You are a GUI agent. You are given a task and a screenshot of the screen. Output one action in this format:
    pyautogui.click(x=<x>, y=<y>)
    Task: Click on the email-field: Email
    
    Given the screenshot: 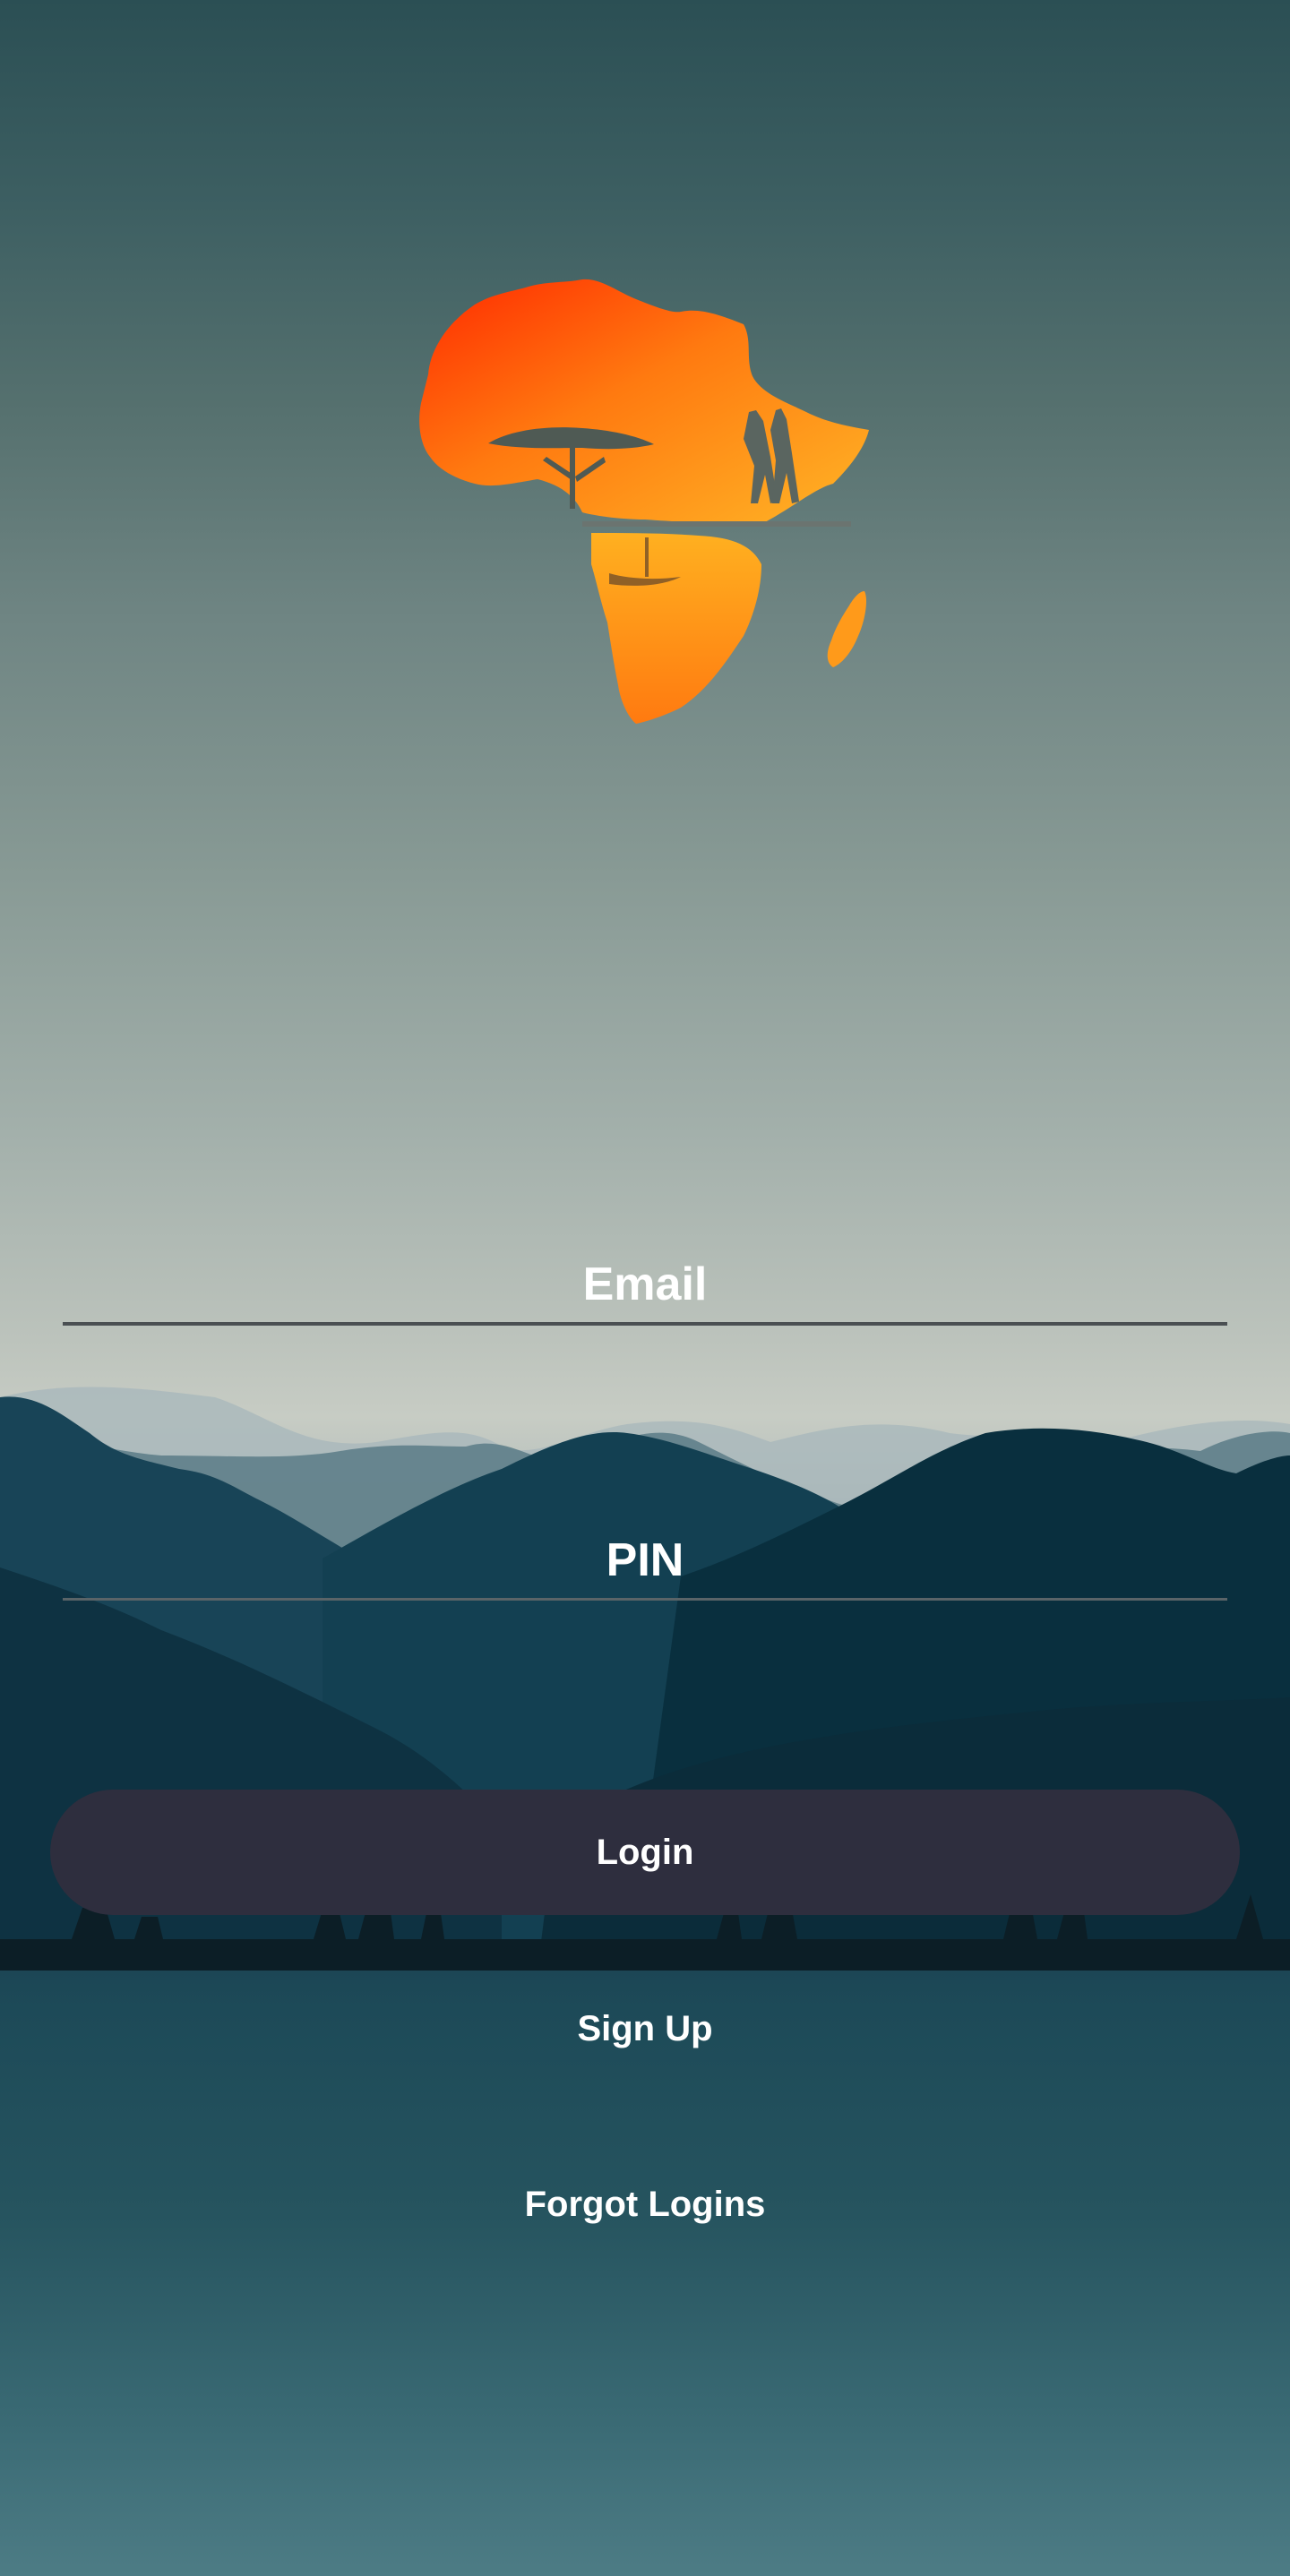 What is the action you would take?
    pyautogui.click(x=645, y=1291)
    